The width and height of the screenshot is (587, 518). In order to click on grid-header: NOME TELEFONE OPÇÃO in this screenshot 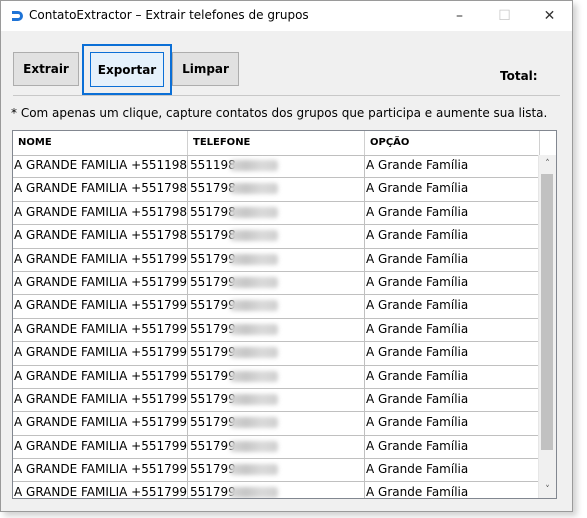, I will do `click(276, 143)`.